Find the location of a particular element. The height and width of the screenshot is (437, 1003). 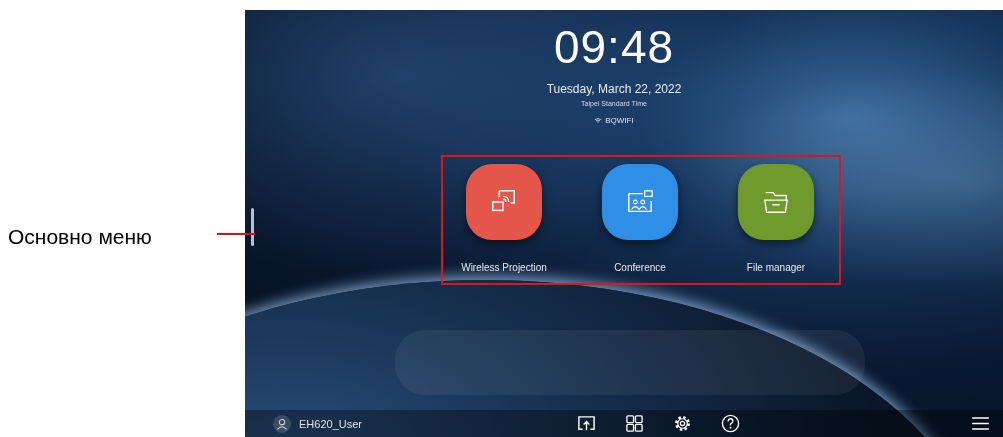

network-name: BQWIFI is located at coordinates (619, 120).